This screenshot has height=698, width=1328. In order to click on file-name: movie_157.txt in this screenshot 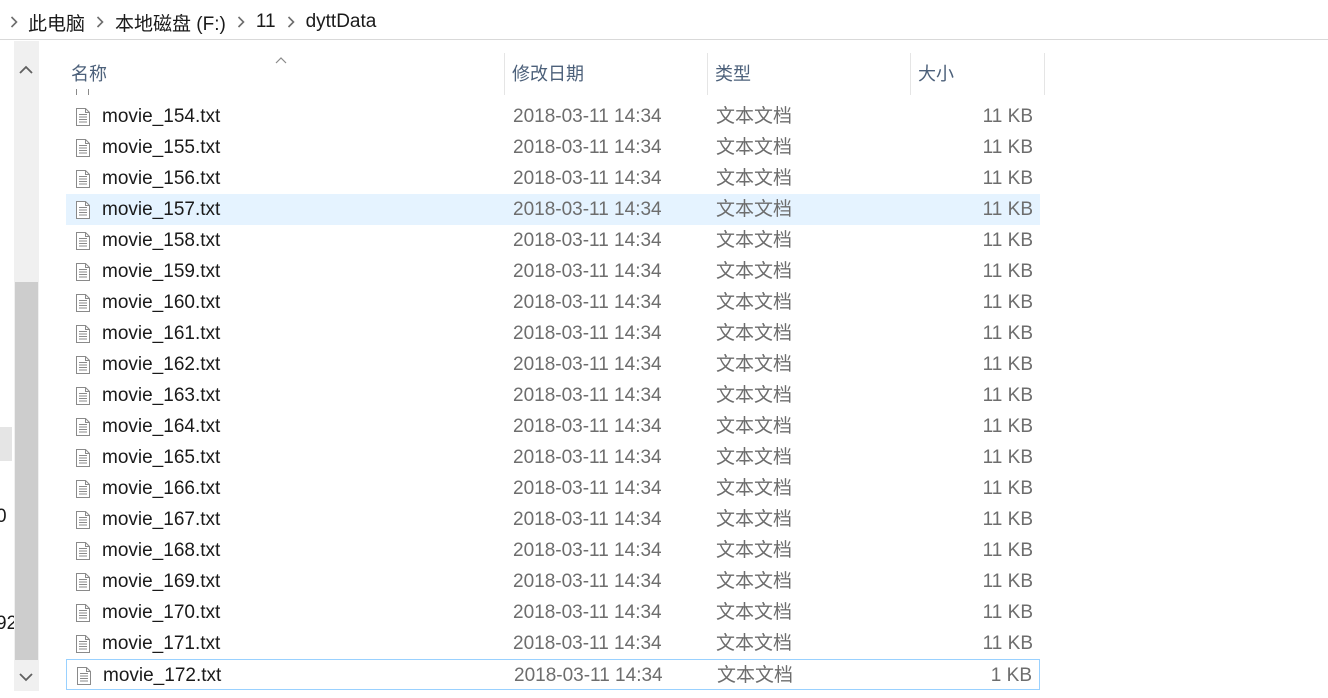, I will do `click(161, 209)`.